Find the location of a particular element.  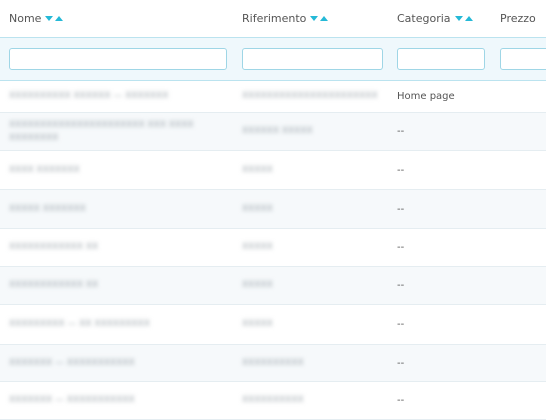

table-row: XXXX XXXXXXX XXXXX -- is located at coordinates (273, 170).